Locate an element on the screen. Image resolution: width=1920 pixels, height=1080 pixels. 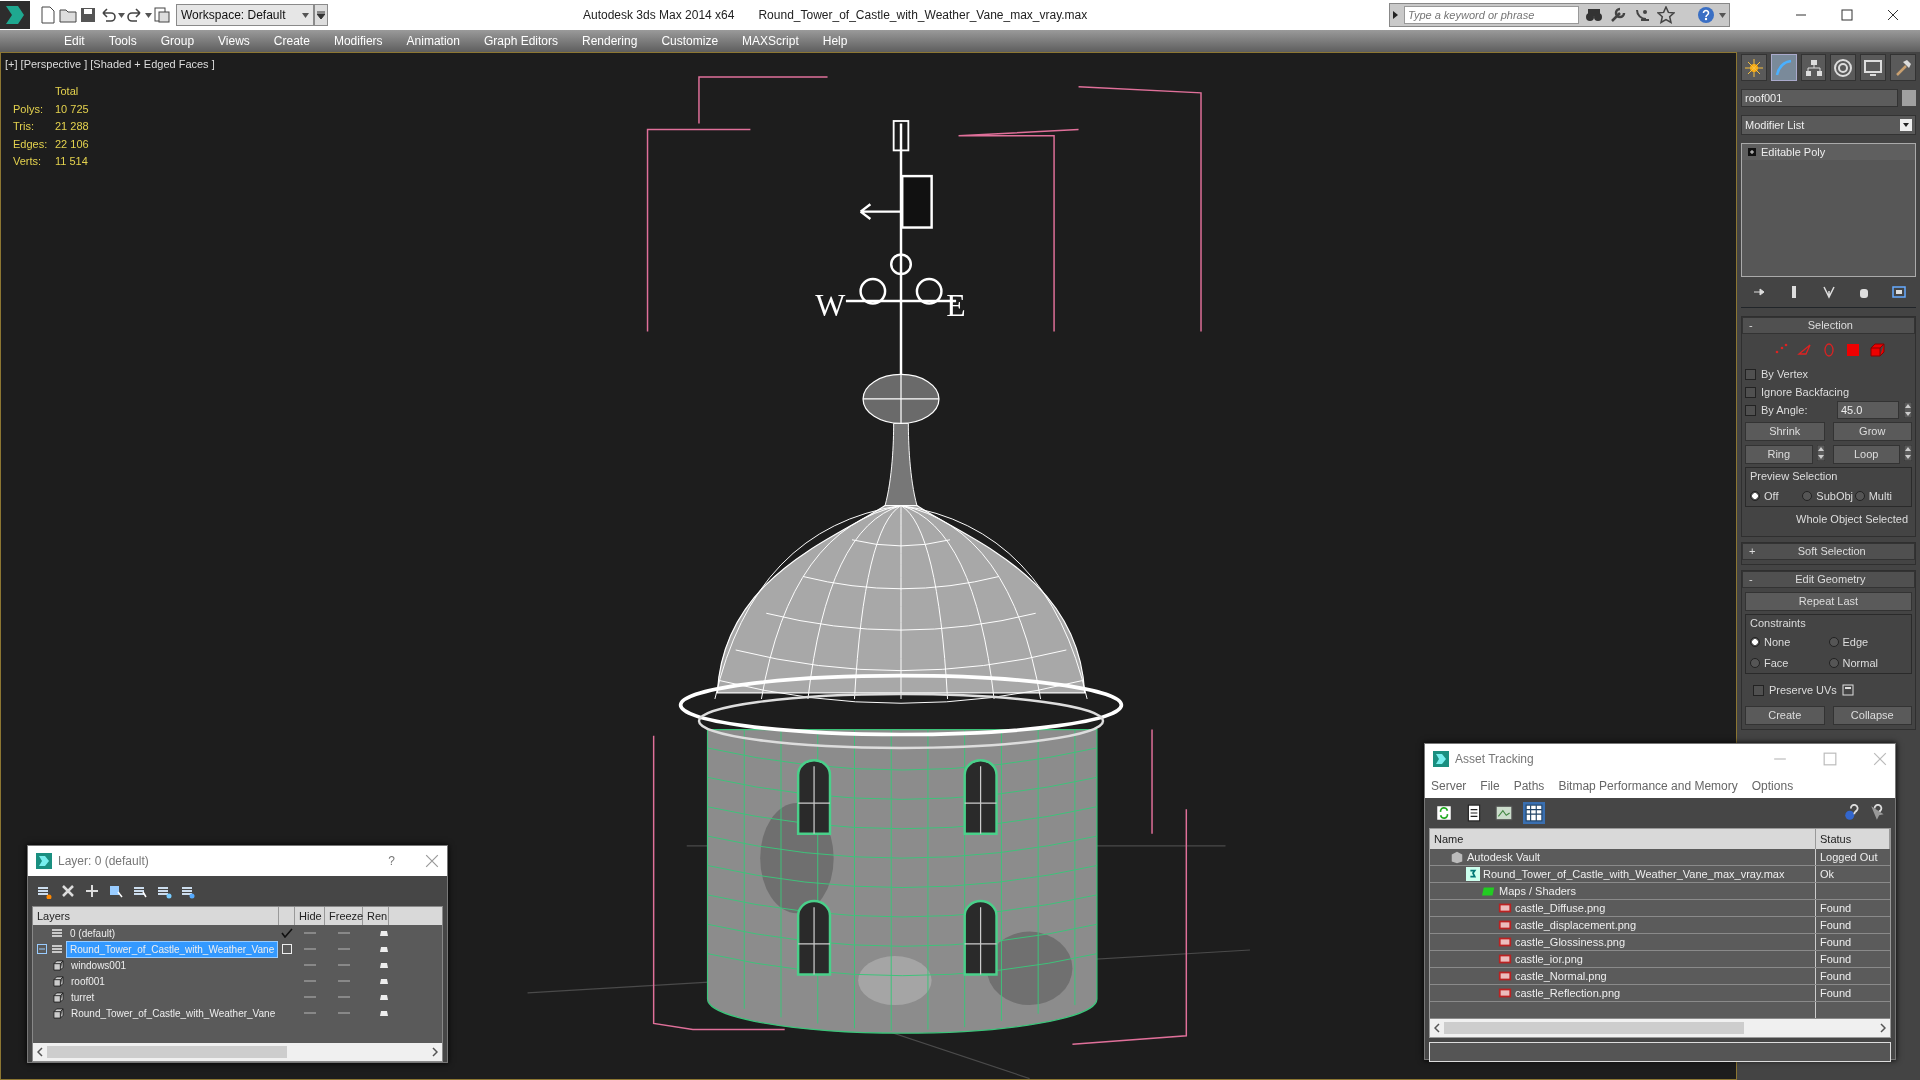
close-icon is located at coordinates (432, 861).